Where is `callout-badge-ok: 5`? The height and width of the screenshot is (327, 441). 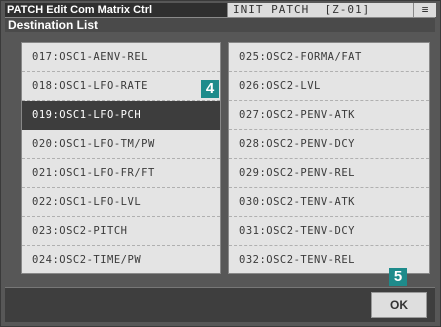
callout-badge-ok: 5 is located at coordinates (398, 277).